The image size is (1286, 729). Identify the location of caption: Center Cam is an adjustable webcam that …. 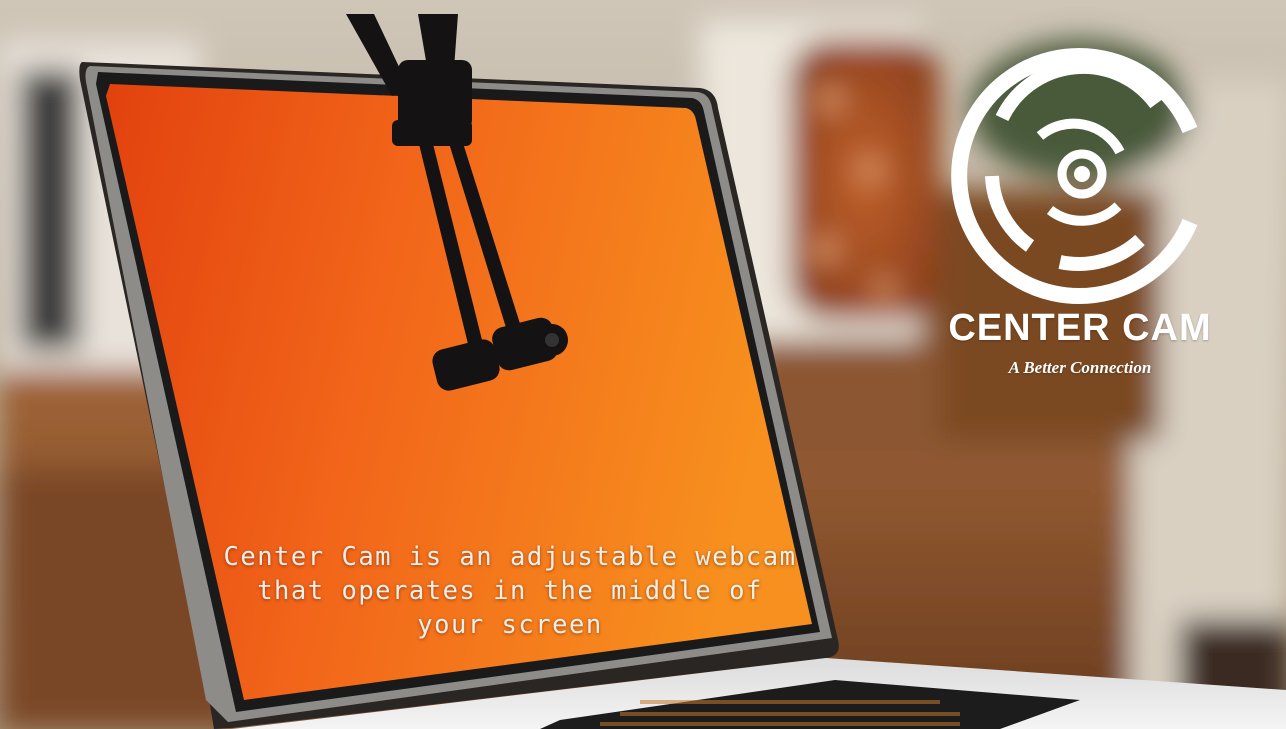
(510, 591).